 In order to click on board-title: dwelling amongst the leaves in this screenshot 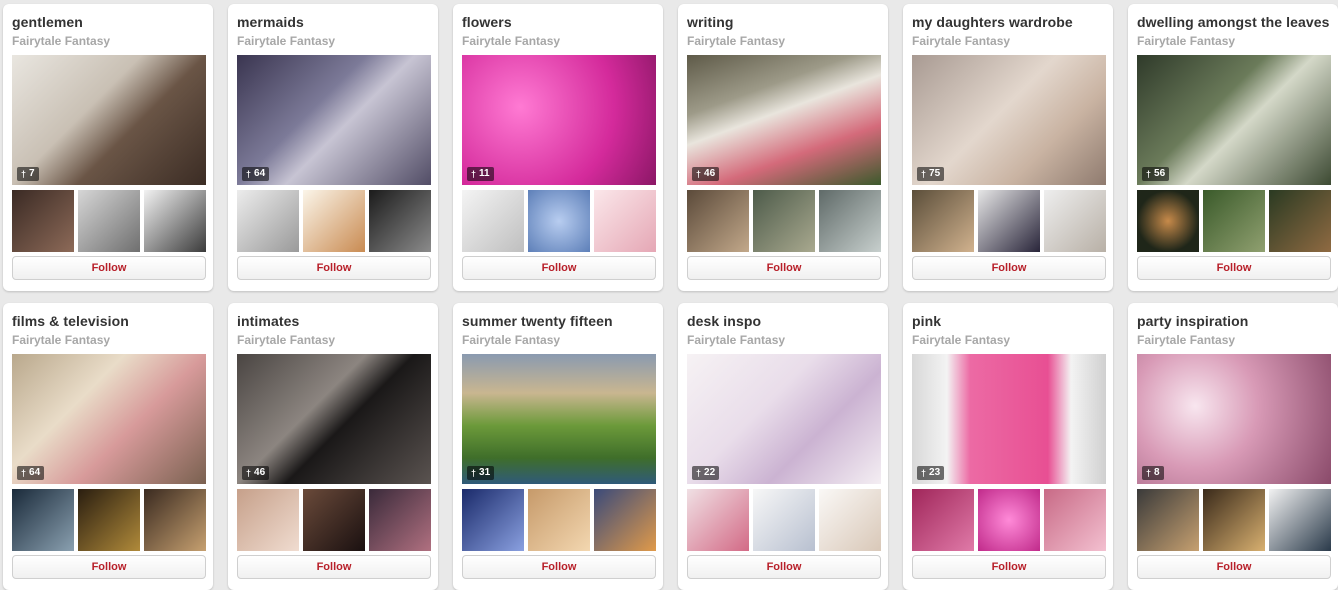, I will do `click(1233, 22)`.